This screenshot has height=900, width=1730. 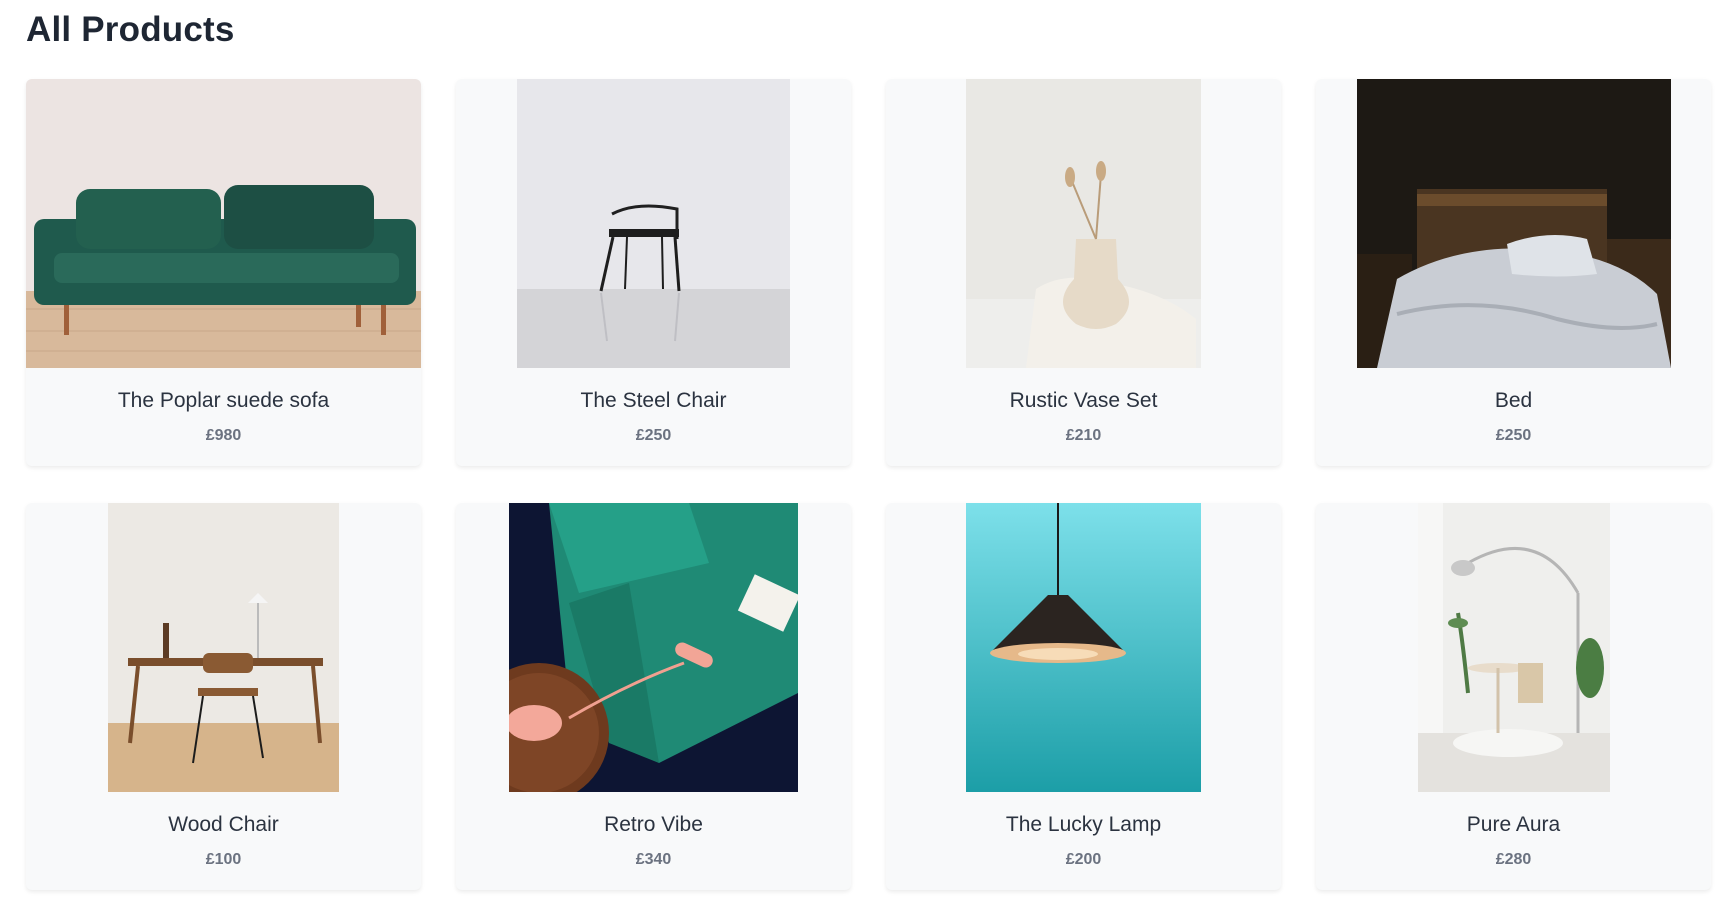 I want to click on product-name: Retro Vibe, so click(x=653, y=825).